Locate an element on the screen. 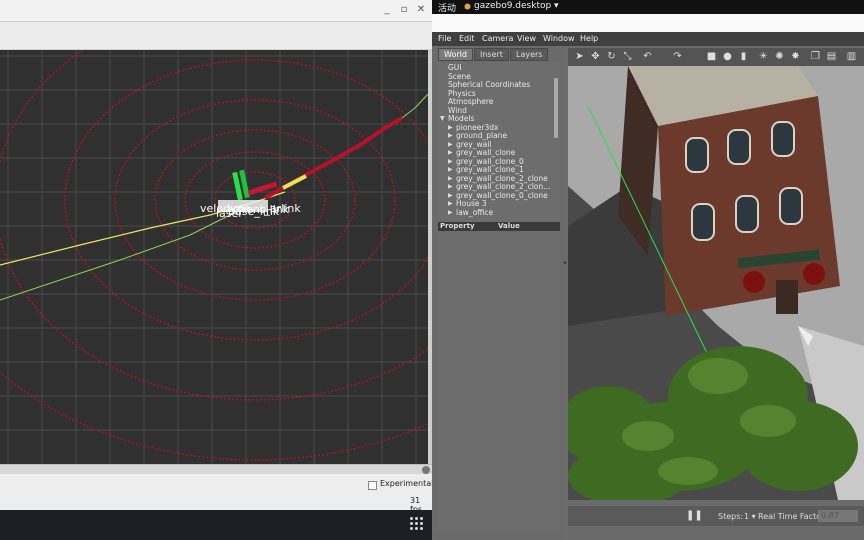 Image resolution: width=864 pixels, height=540 pixels. menu-help: Help is located at coordinates (589, 38).